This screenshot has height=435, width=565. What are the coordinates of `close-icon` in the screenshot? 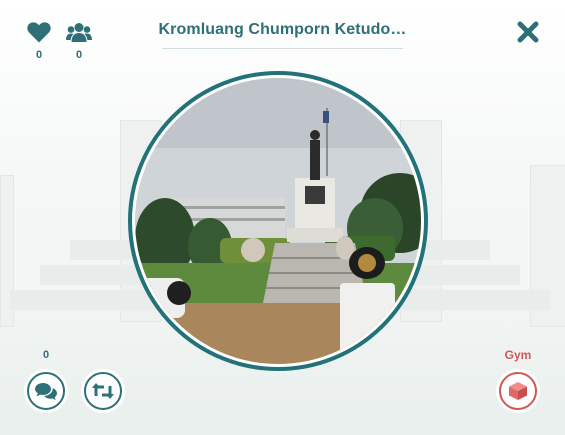 It's located at (528, 32).